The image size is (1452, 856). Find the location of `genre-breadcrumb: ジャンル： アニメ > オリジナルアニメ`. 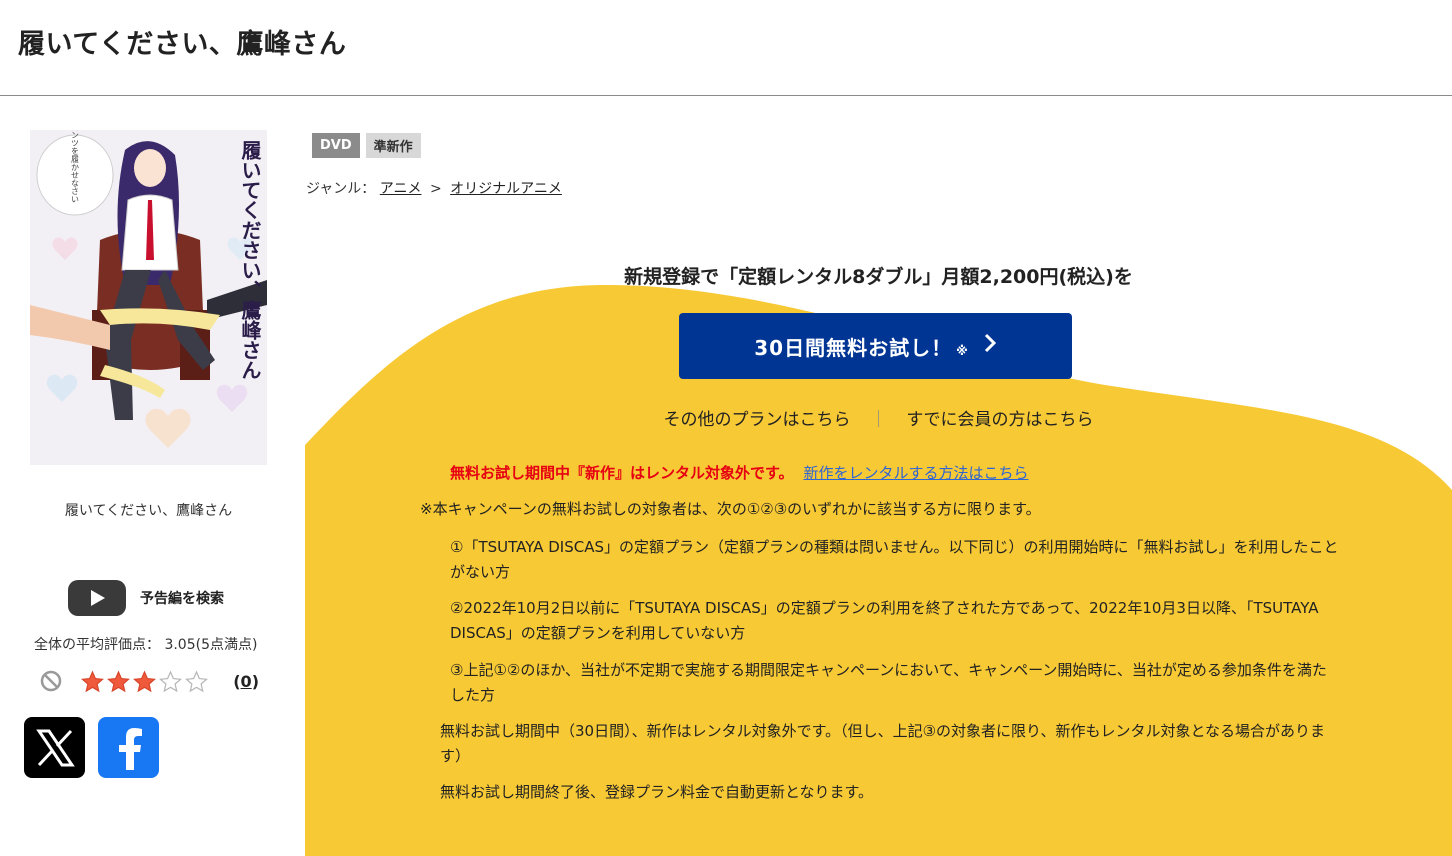

genre-breadcrumb: ジャンル： アニメ > オリジナルアニメ is located at coordinates (434, 188).